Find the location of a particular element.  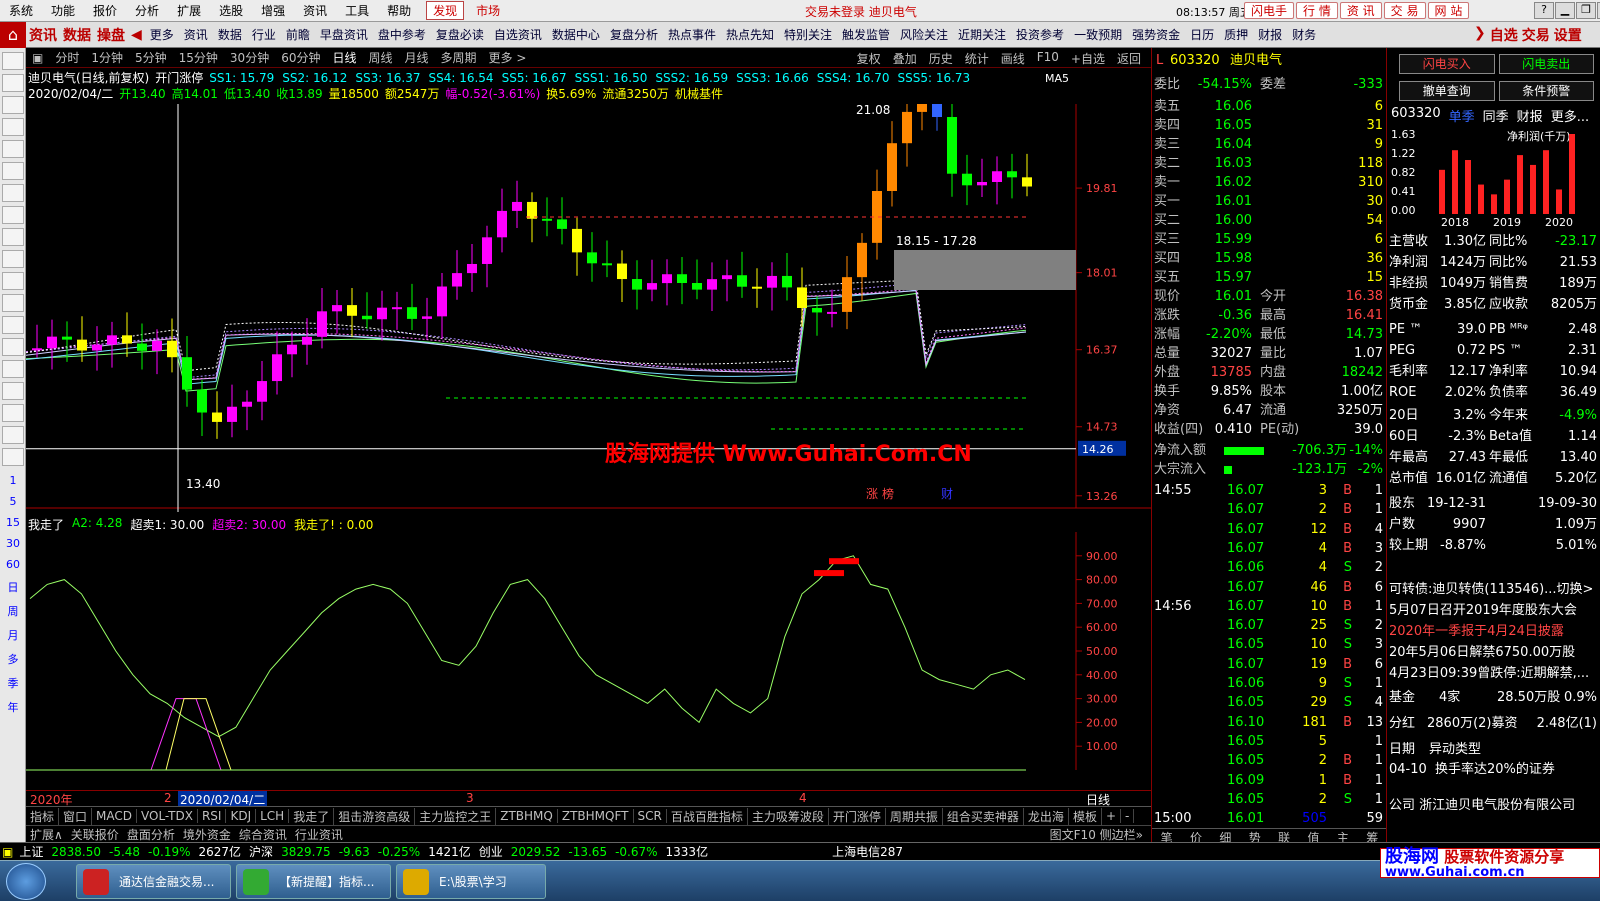

ma-label: MA5 is located at coordinates (1057, 78).